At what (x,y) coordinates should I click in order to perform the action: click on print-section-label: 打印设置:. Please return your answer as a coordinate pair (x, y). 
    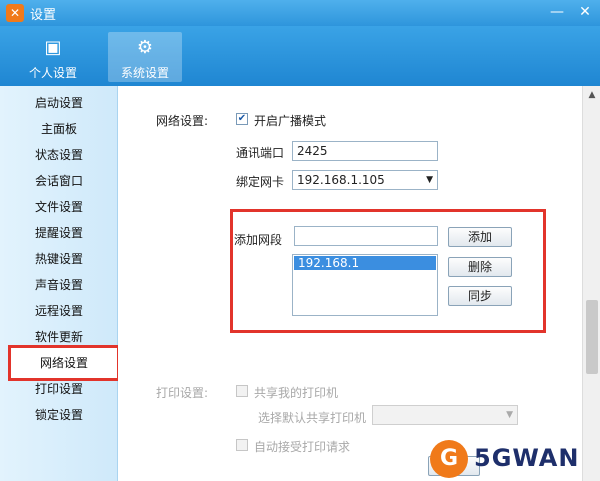
    Looking at the image, I should click on (182, 393).